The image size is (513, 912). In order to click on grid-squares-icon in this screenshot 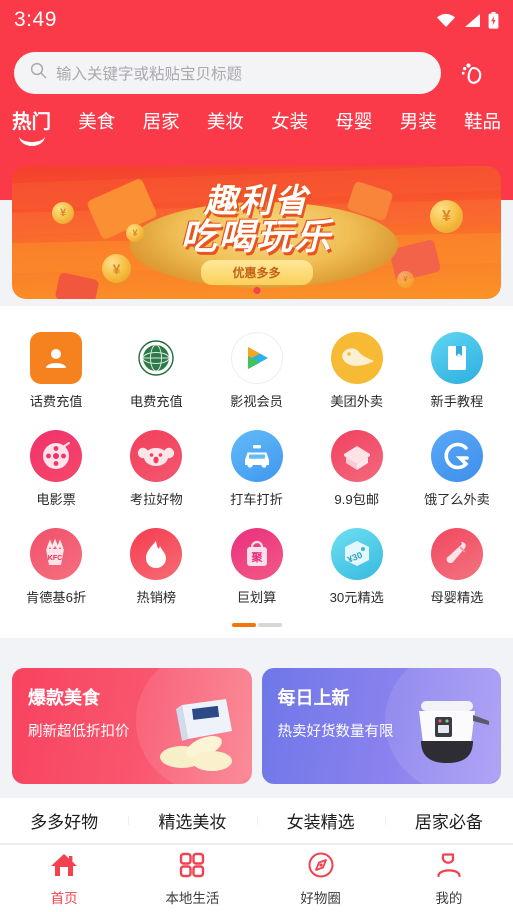, I will do `click(192, 867)`.